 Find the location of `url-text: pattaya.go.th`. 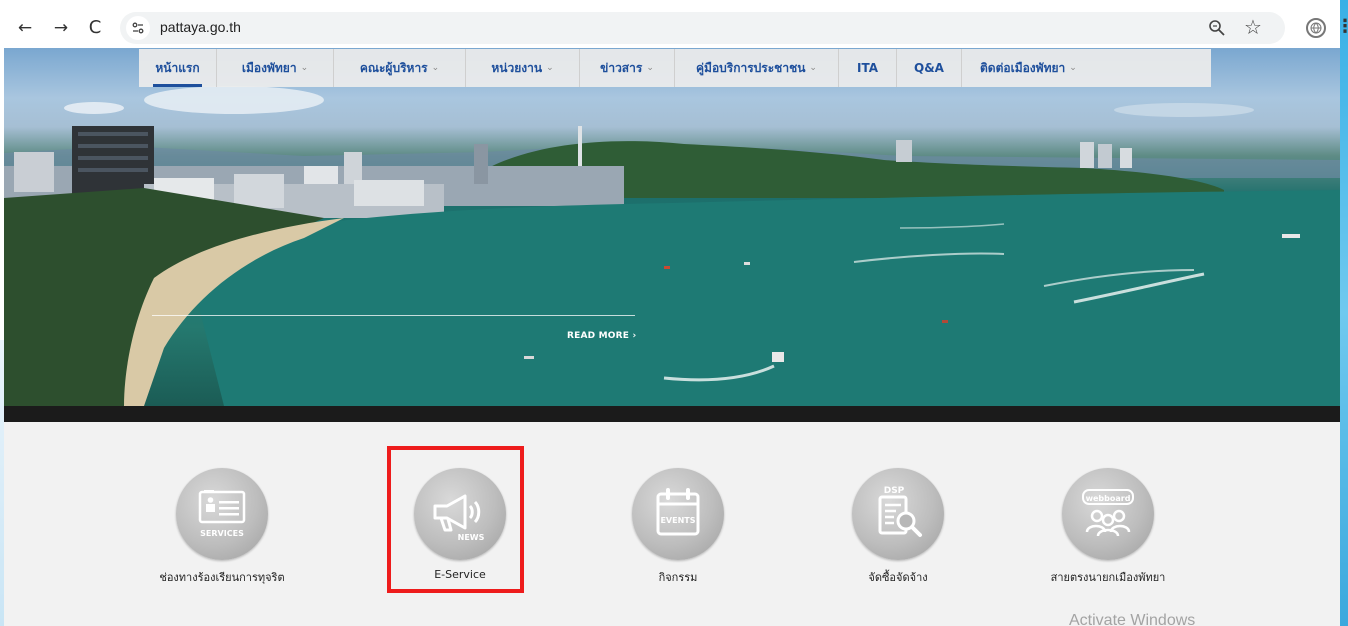

url-text: pattaya.go.th is located at coordinates (200, 27).